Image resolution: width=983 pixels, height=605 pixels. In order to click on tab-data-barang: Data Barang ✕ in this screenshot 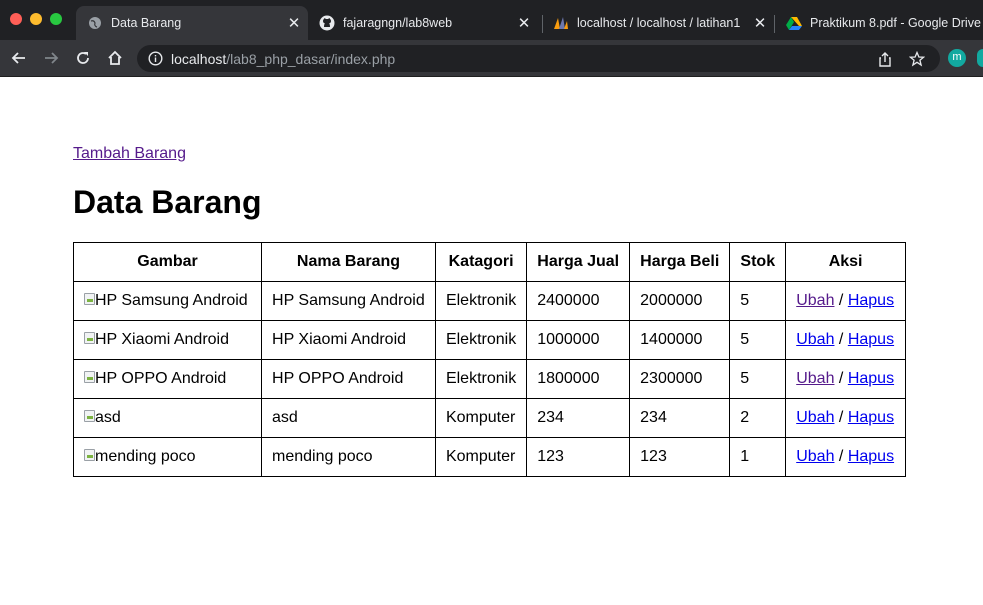, I will do `click(192, 23)`.